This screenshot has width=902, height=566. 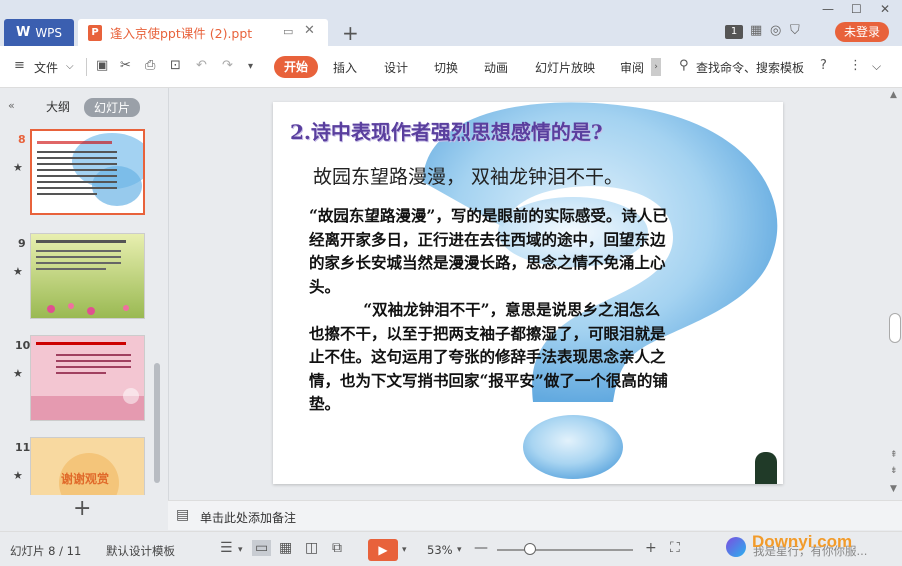 What do you see at coordinates (226, 548) in the screenshot?
I see `notes-toggle-icon: ☰` at bounding box center [226, 548].